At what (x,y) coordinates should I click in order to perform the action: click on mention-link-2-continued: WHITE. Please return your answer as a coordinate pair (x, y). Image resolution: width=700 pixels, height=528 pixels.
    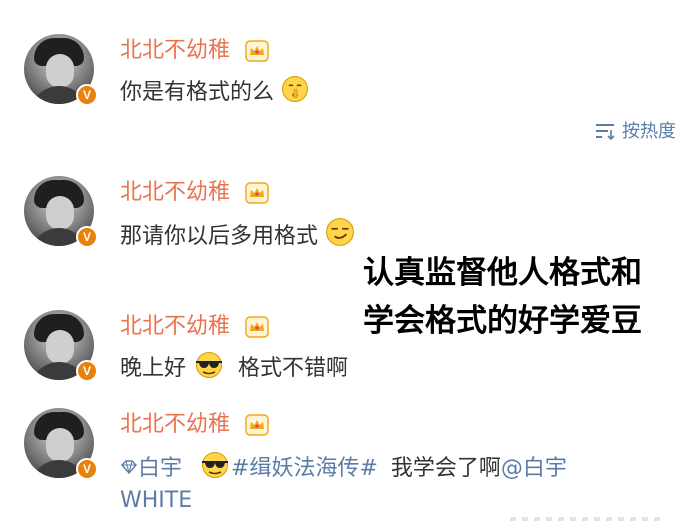
    Looking at the image, I should click on (156, 501).